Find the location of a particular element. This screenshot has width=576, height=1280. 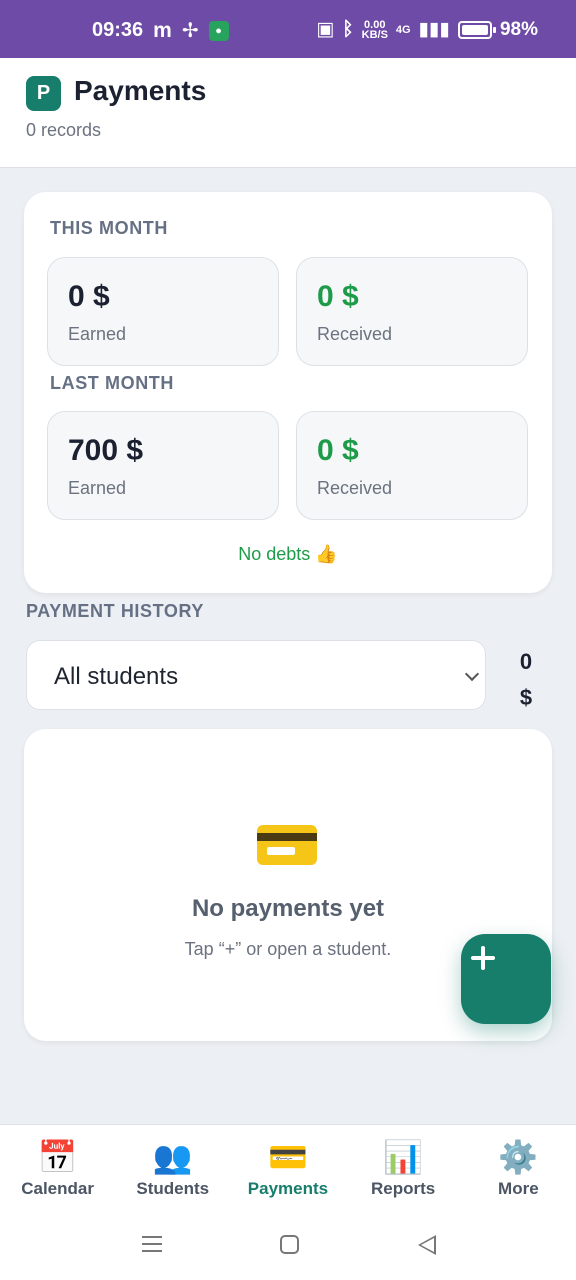

status-bar-left: 09:36 m ✢ ● is located at coordinates (160, 30).